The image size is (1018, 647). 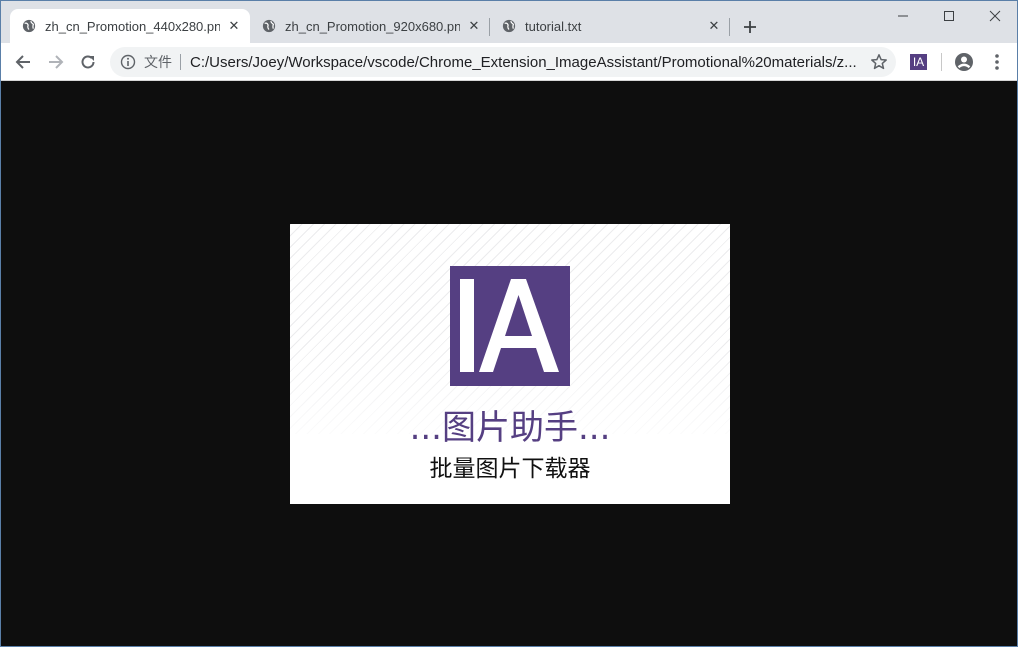 What do you see at coordinates (941, 62) in the screenshot?
I see `toolbar-separator` at bounding box center [941, 62].